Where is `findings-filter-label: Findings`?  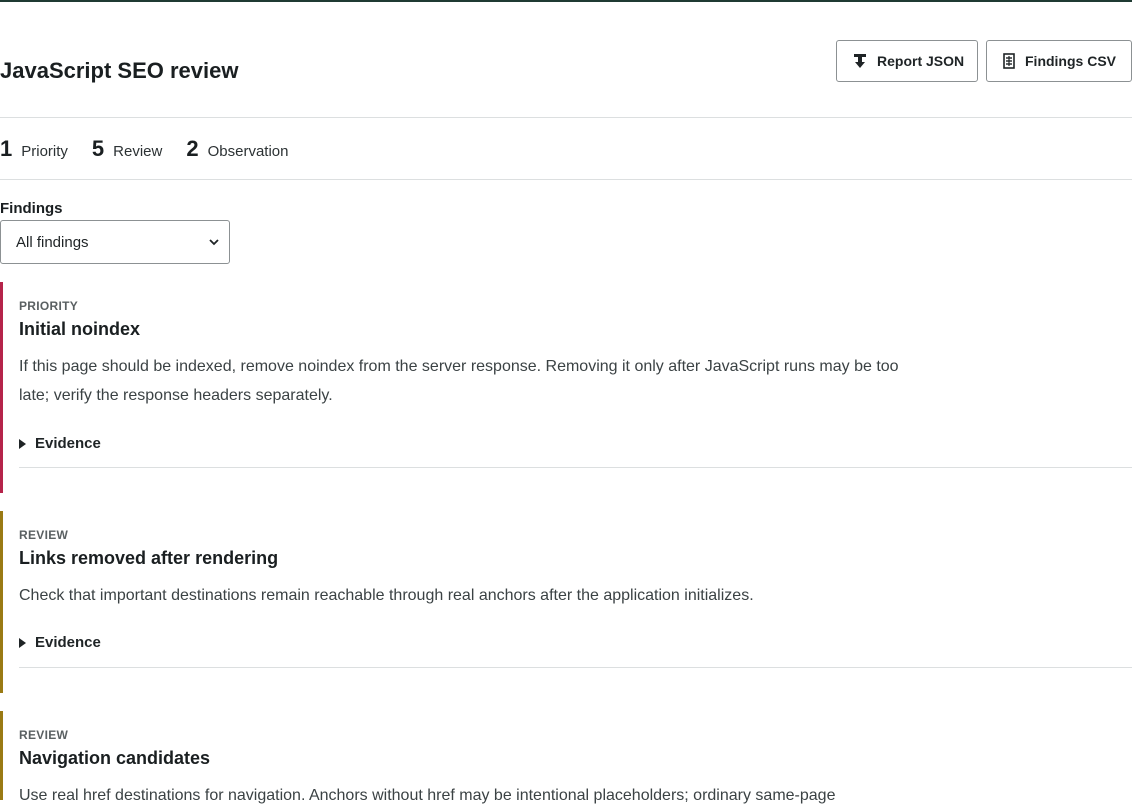
findings-filter-label: Findings is located at coordinates (31, 208).